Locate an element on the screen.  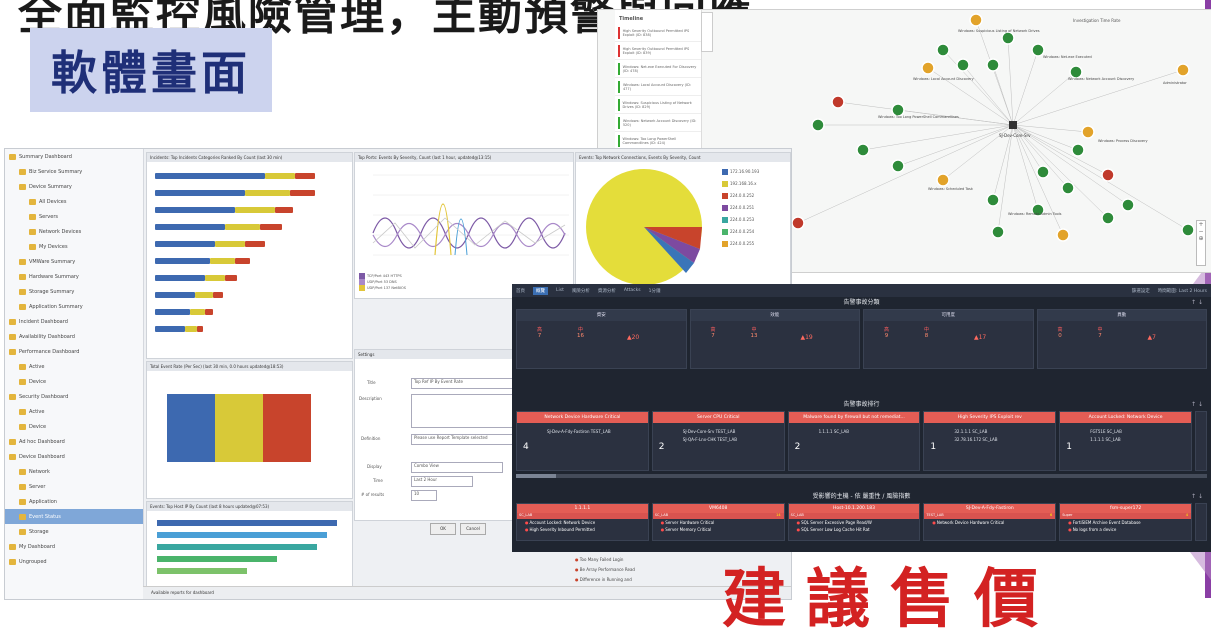
risk-score: 6 is located at coordinates (1051, 515).